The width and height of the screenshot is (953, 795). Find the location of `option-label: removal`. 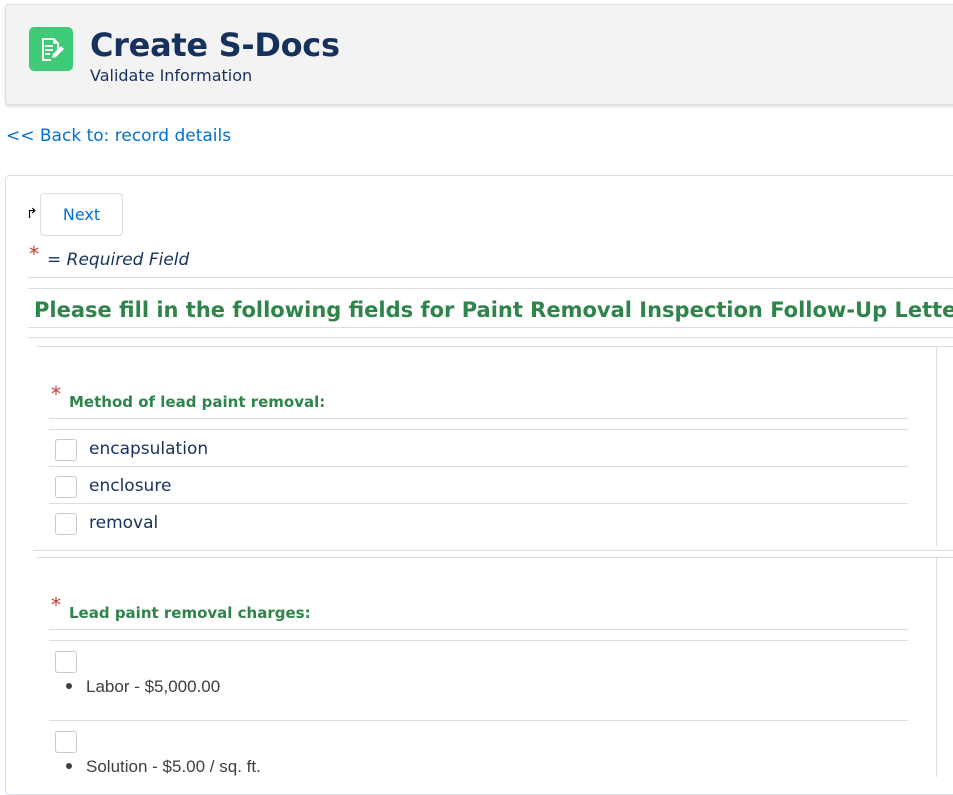

option-label: removal is located at coordinates (124, 523).